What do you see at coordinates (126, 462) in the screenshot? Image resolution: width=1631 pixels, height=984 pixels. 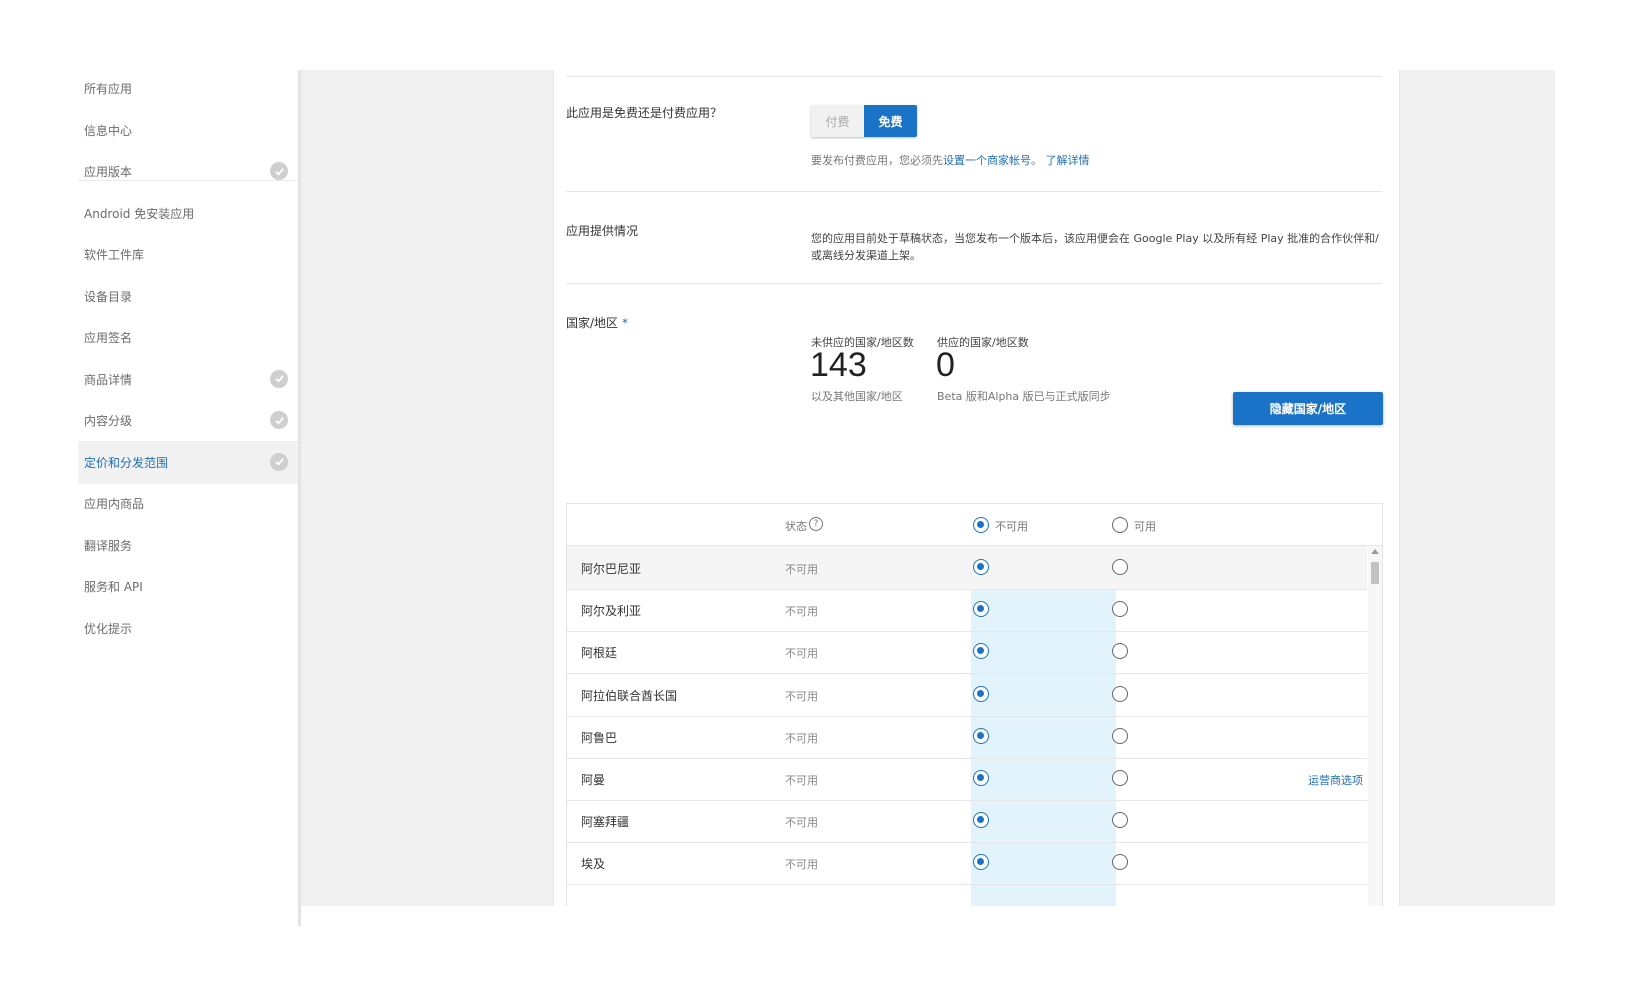 I see `sidebar-item-label: 定价和分发范围` at bounding box center [126, 462].